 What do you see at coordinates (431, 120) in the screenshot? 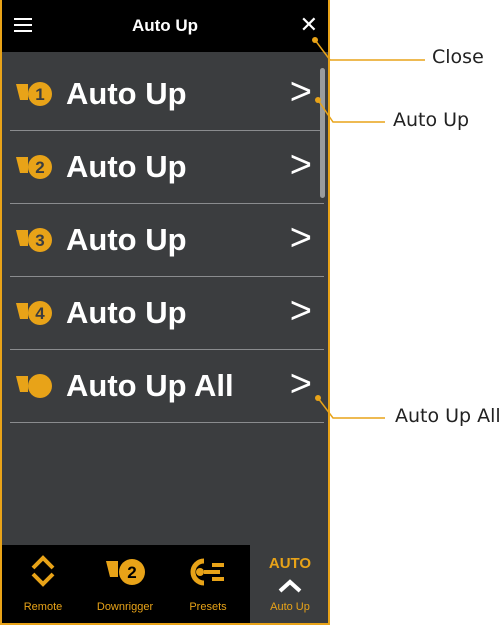
I see `callout-auto-up: Auto Up` at bounding box center [431, 120].